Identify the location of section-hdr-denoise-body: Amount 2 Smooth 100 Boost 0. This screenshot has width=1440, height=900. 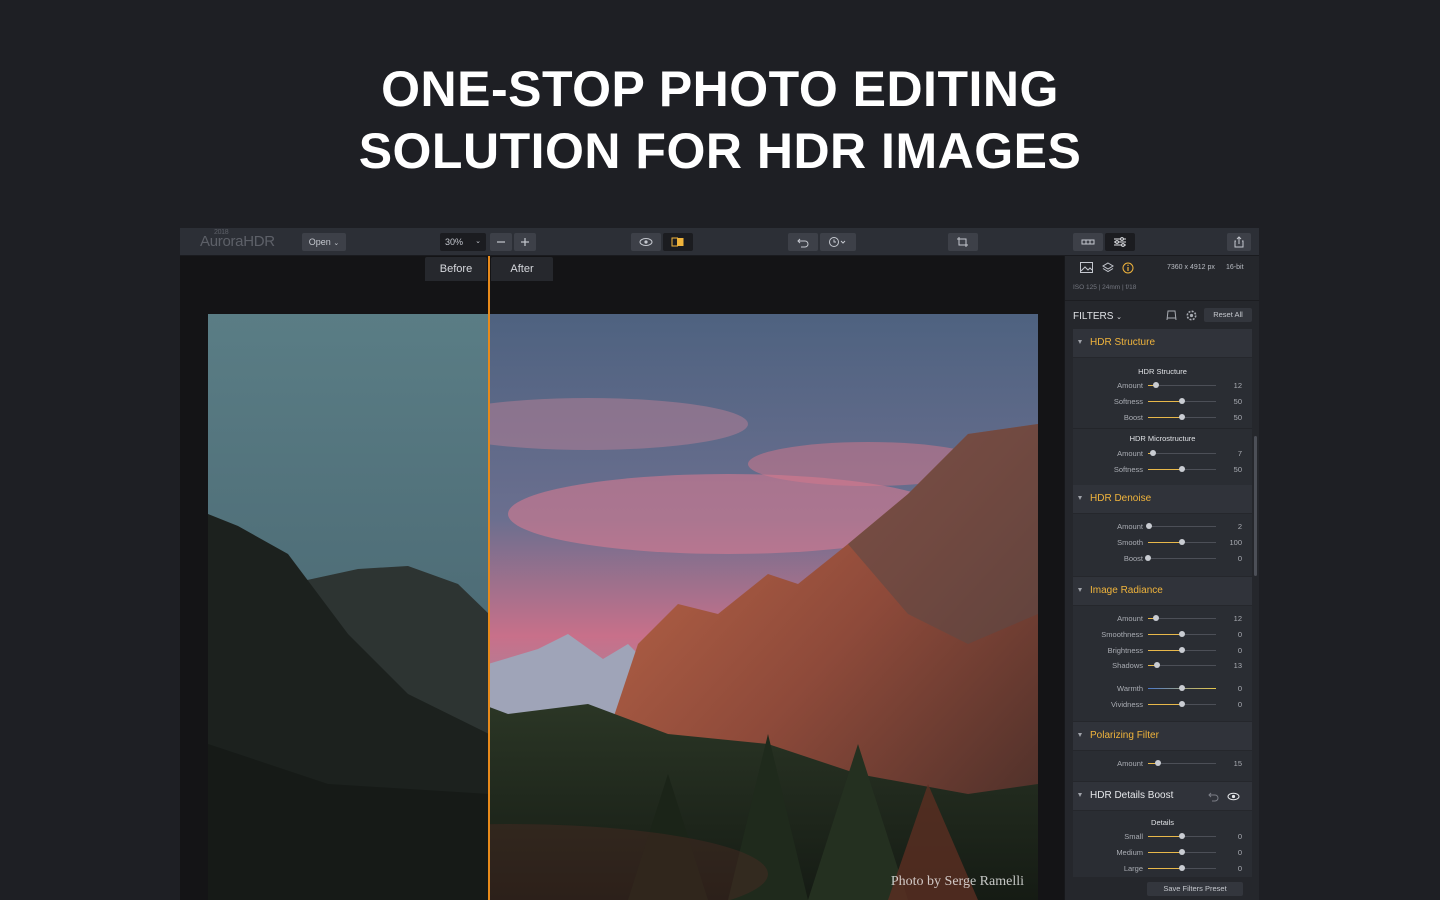
(1162, 545).